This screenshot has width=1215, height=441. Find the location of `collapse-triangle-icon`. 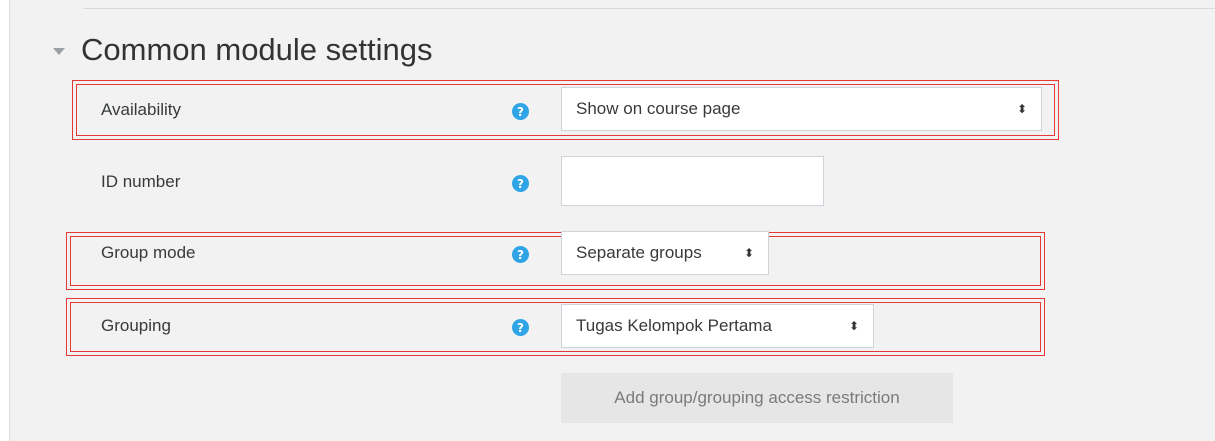

collapse-triangle-icon is located at coordinates (59, 51).